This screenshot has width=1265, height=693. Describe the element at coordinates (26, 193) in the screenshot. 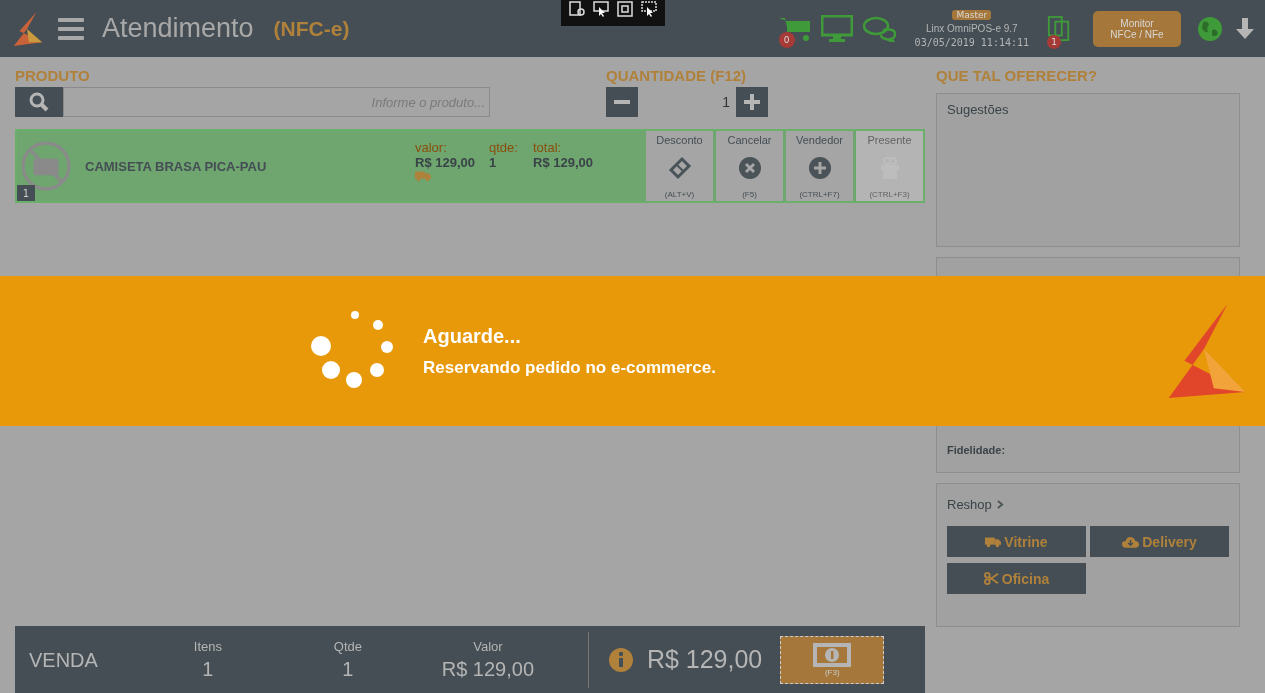

I see `item-index: 1` at that location.